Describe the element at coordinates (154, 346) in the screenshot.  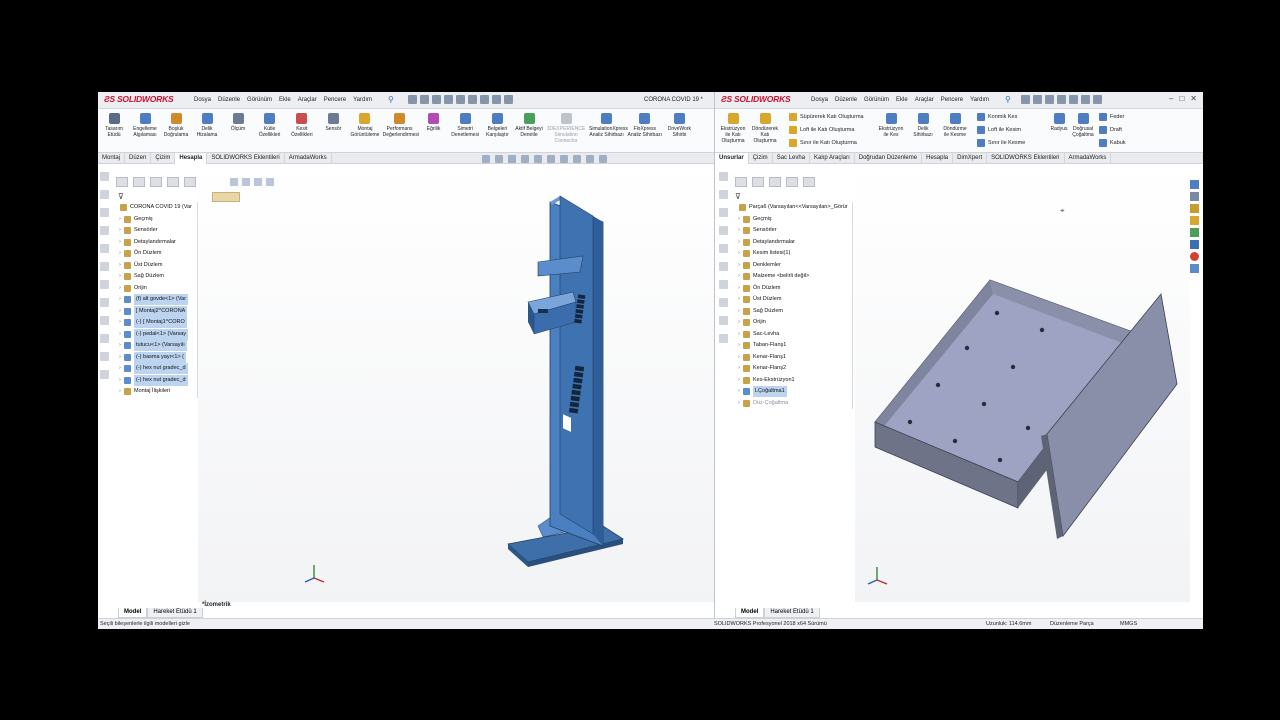
I see `tree-item: › tutucu<1> (Varsayılı` at that location.